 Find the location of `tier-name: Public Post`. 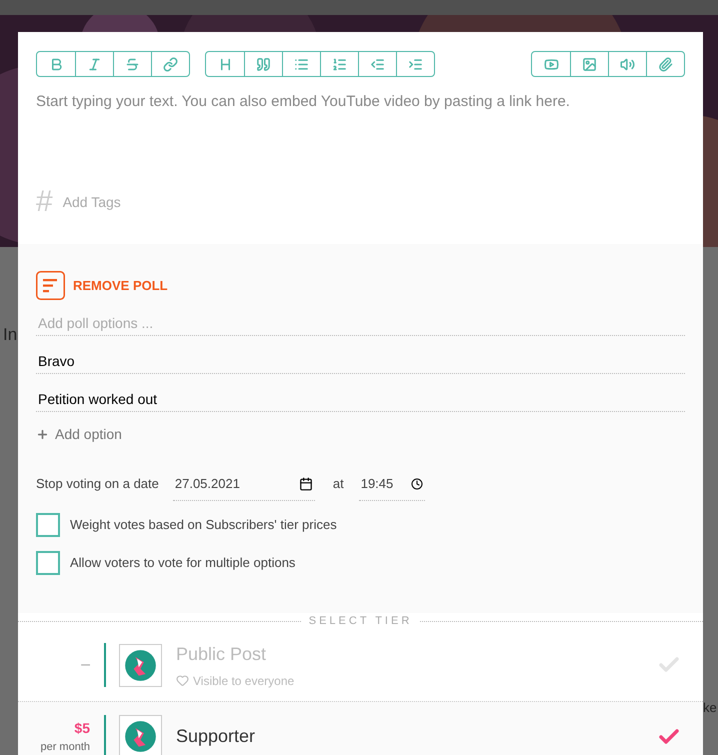

tier-name: Public Post is located at coordinates (222, 654).